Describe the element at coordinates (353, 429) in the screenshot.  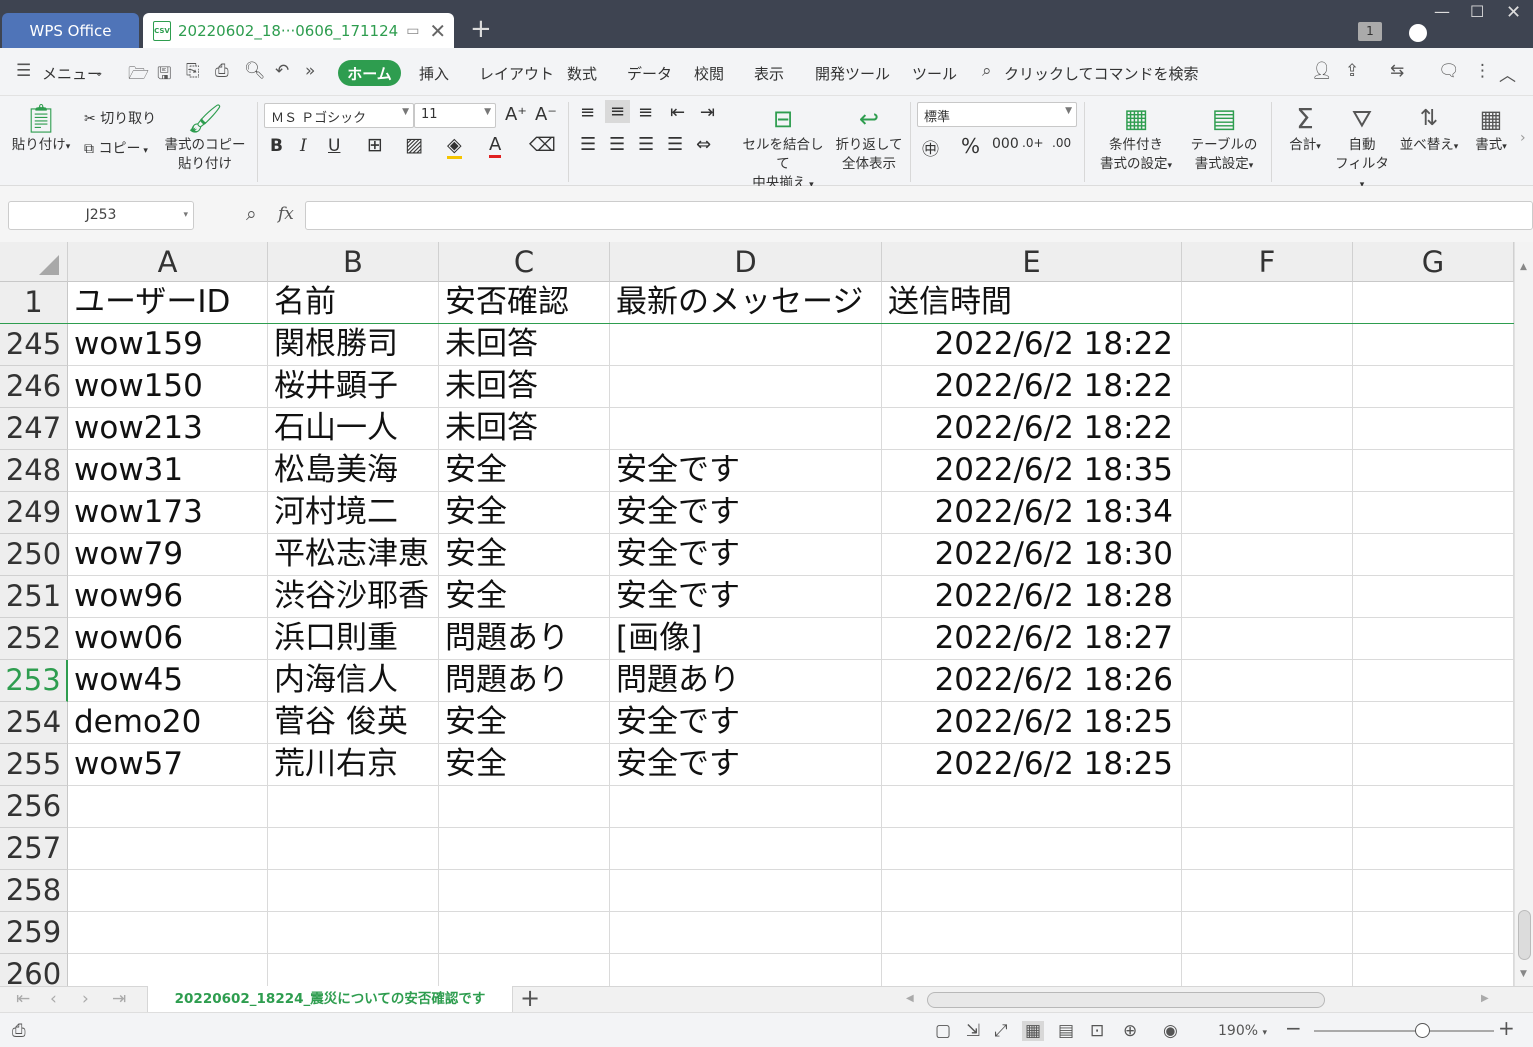
I see `table-cell: 石山一人` at that location.